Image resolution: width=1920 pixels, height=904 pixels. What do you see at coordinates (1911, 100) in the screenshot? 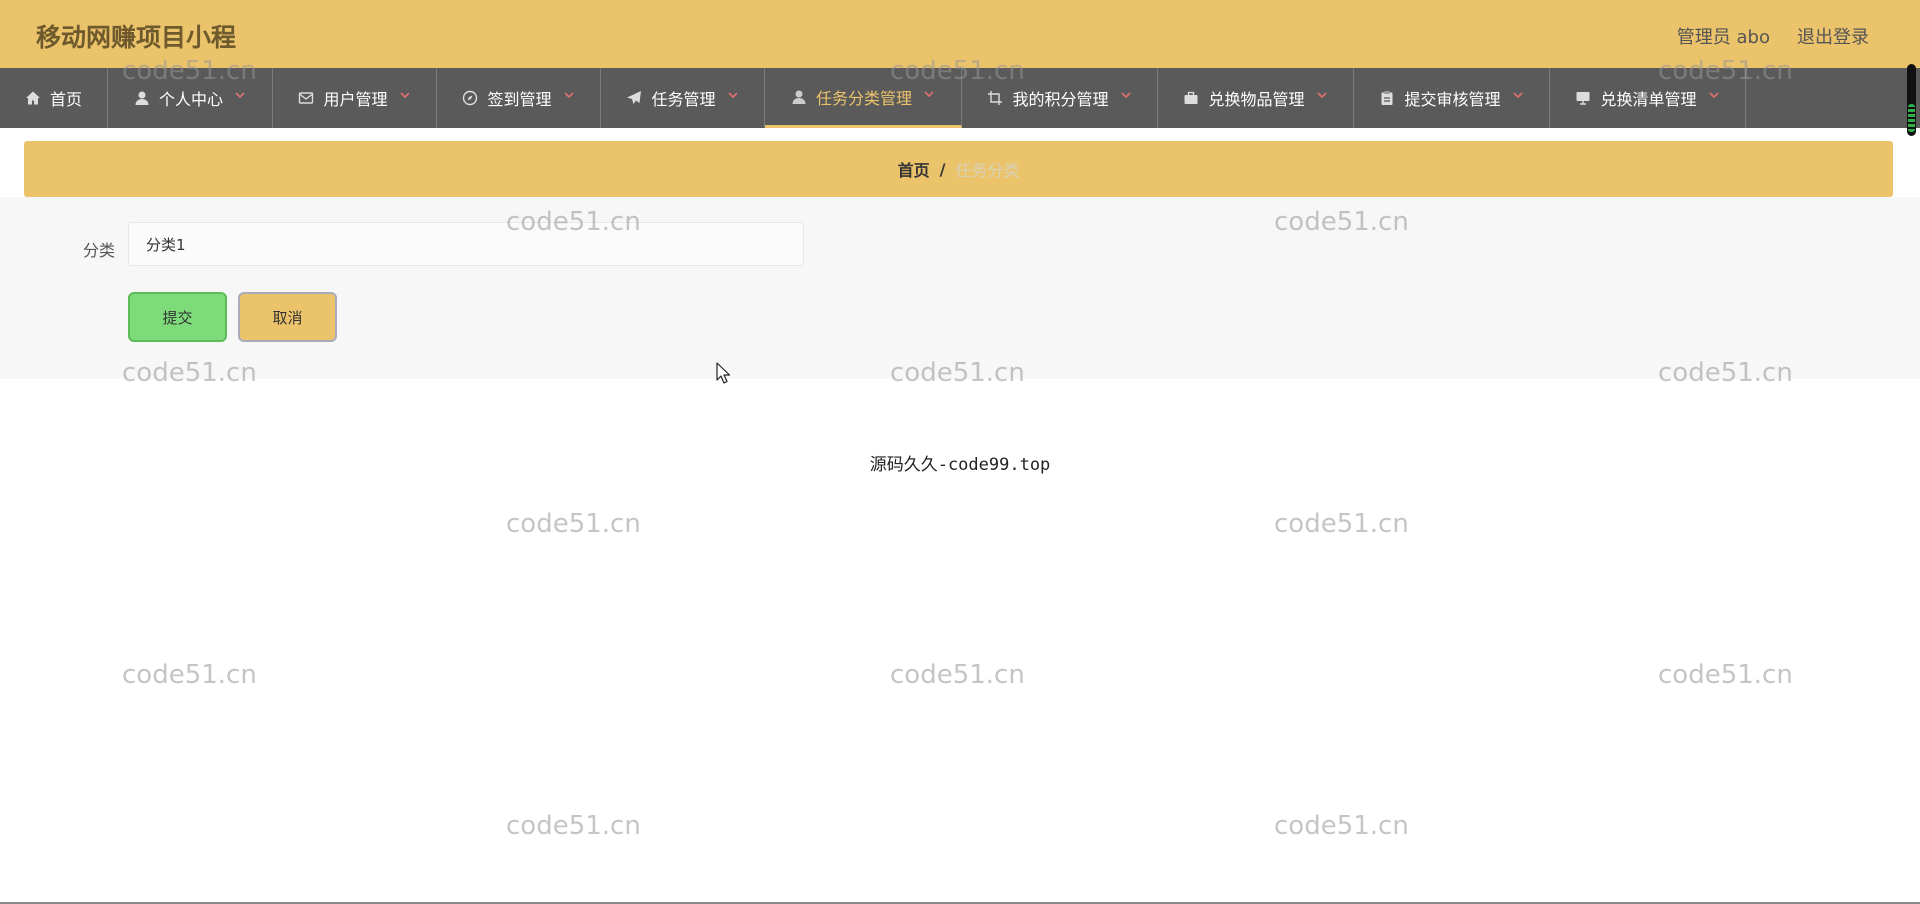
I see `vertical-scrollbar` at bounding box center [1911, 100].